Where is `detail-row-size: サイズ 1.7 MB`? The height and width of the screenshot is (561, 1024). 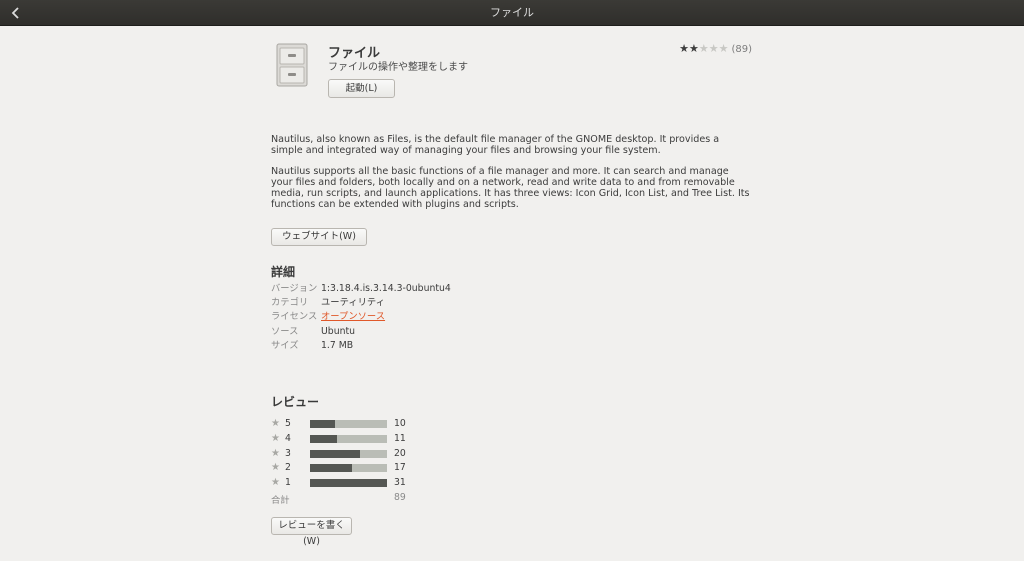 detail-row-size: サイズ 1.7 MB is located at coordinates (421, 346).